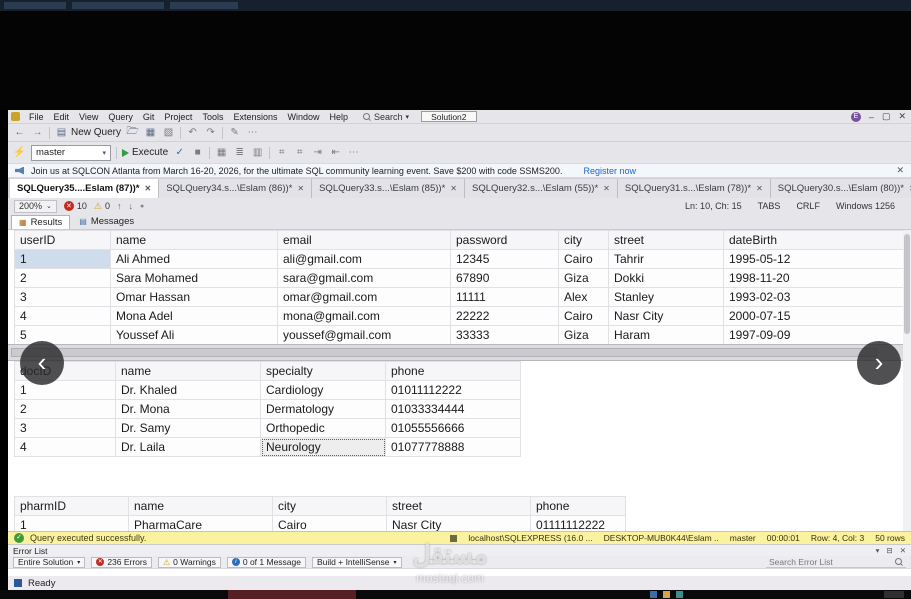 This screenshot has height=599, width=911. Describe the element at coordinates (194, 335) in the screenshot. I see `grid-cell: Youssef Ali` at that location.